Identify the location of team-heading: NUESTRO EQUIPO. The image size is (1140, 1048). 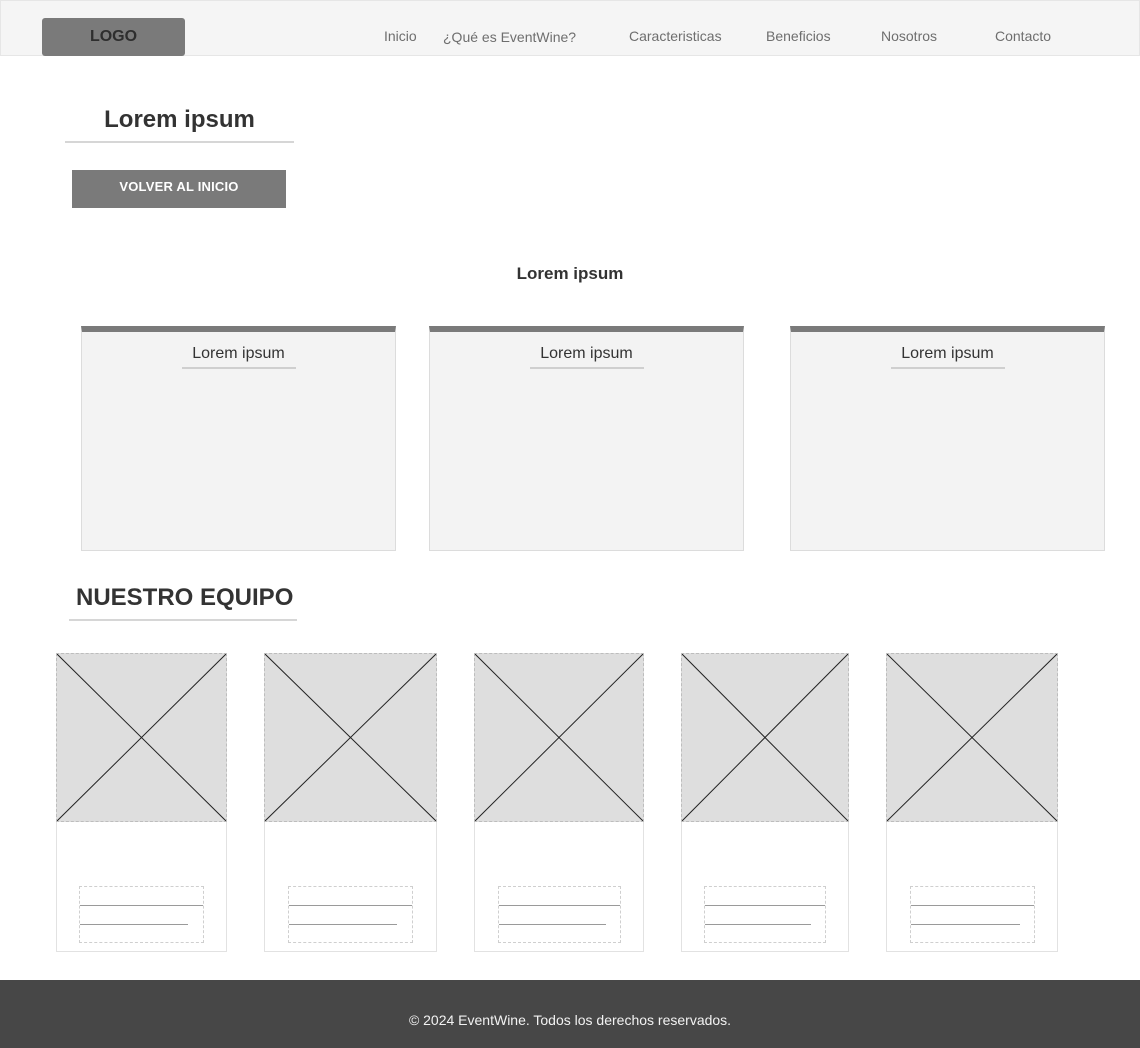
(185, 597).